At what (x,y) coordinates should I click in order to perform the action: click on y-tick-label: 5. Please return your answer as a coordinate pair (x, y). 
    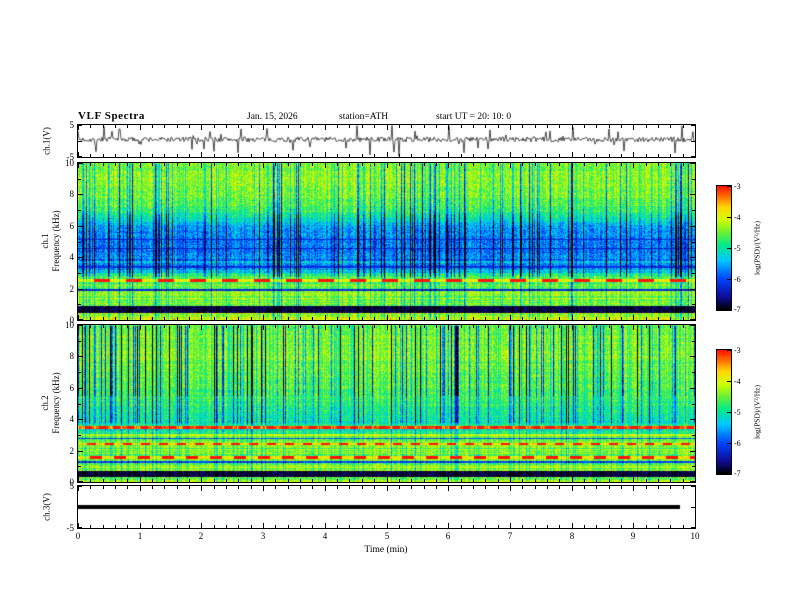
    Looking at the image, I should click on (72, 125).